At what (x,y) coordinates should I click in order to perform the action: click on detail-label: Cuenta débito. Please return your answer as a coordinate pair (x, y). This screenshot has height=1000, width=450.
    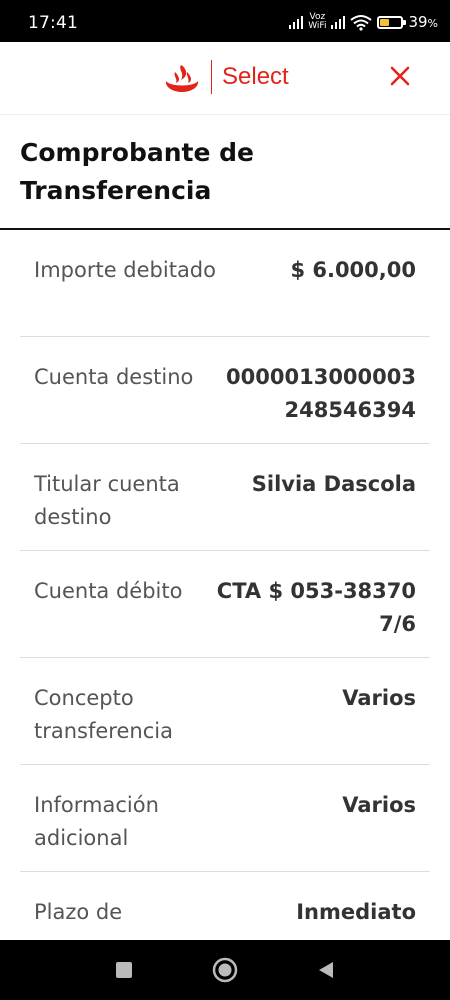
    Looking at the image, I should click on (108, 591).